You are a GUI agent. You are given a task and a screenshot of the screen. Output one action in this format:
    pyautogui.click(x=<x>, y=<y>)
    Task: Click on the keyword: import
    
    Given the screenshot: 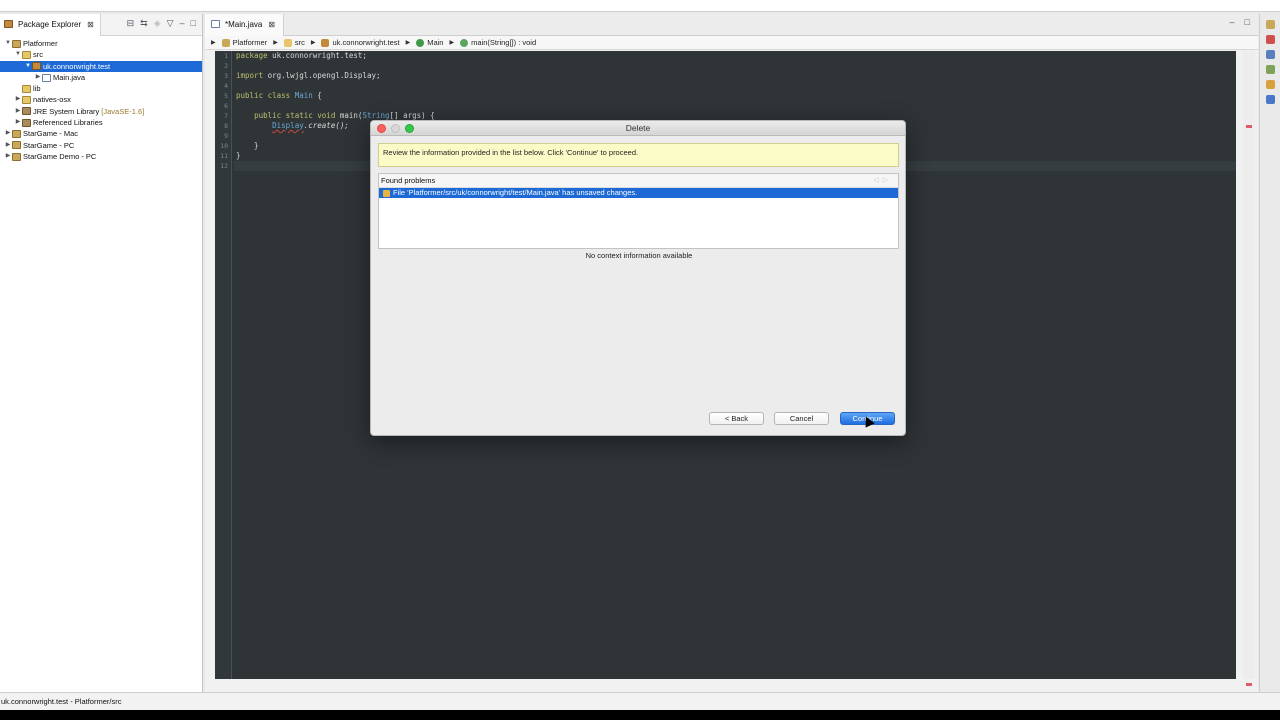 What is the action you would take?
    pyautogui.click(x=250, y=75)
    